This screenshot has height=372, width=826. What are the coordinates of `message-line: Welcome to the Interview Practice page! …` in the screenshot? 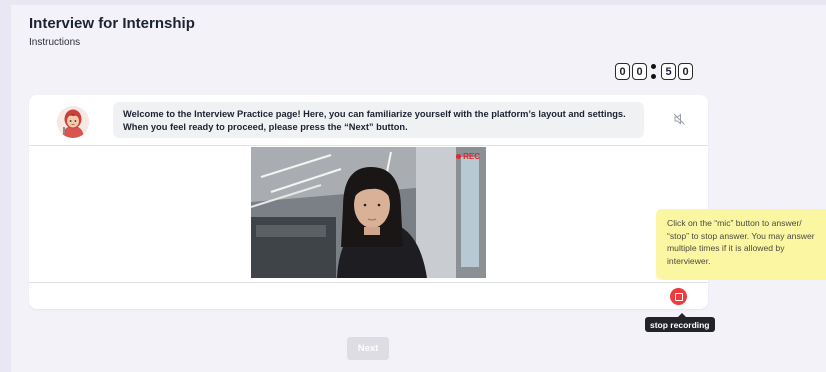 It's located at (374, 114).